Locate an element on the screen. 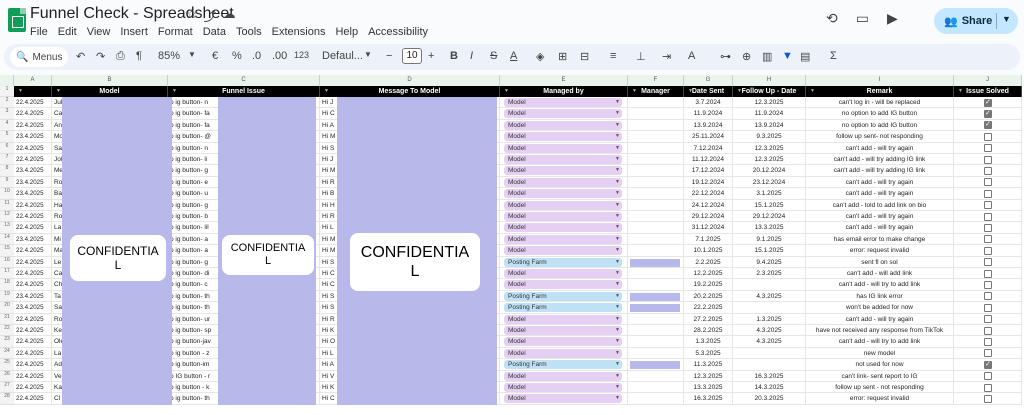  column-letter-A: A is located at coordinates (33, 80).